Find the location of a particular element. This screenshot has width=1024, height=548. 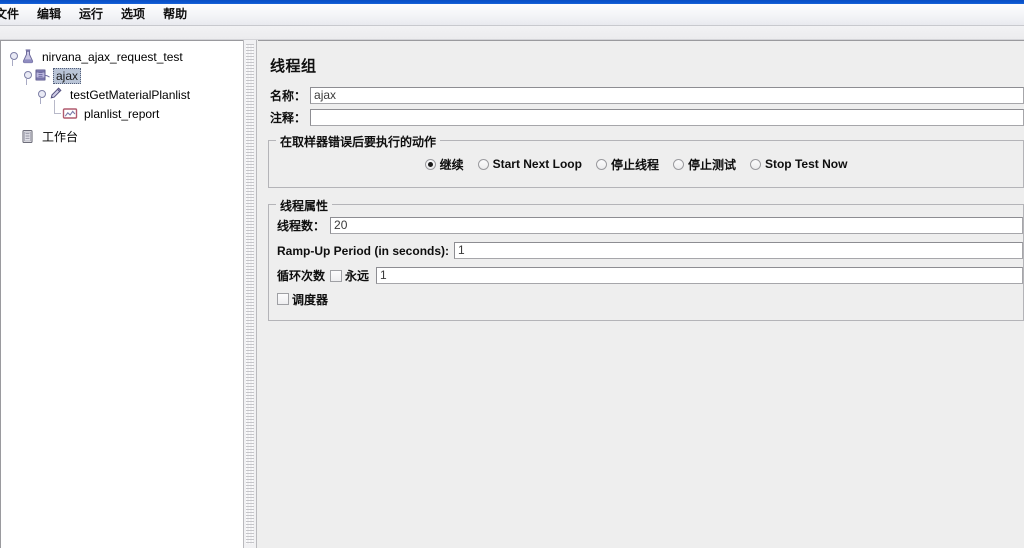

comment-input is located at coordinates (667, 117).